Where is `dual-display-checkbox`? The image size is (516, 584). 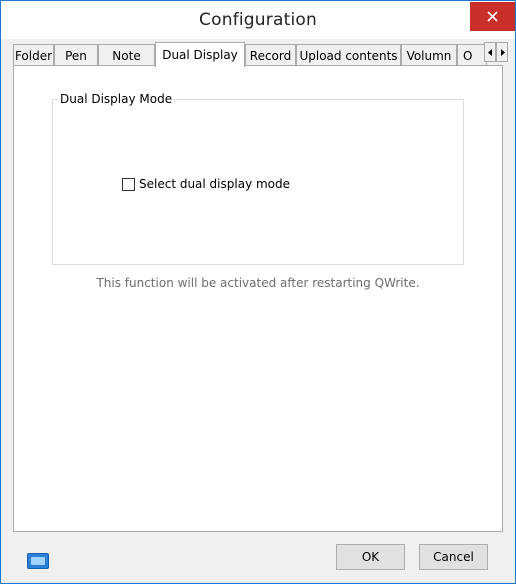 dual-display-checkbox is located at coordinates (128, 184).